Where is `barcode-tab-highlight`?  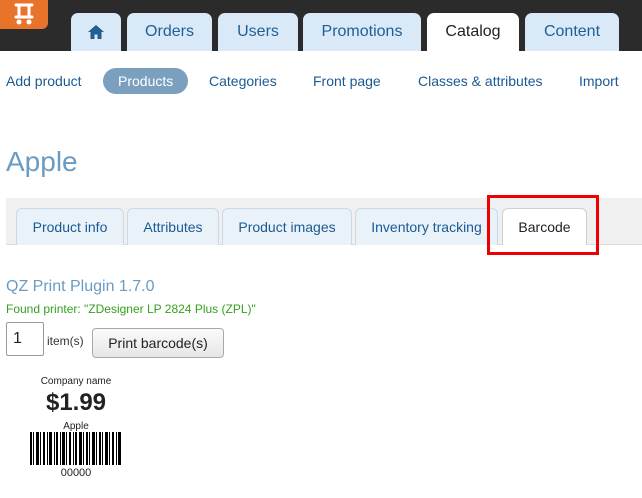
barcode-tab-highlight is located at coordinates (543, 225).